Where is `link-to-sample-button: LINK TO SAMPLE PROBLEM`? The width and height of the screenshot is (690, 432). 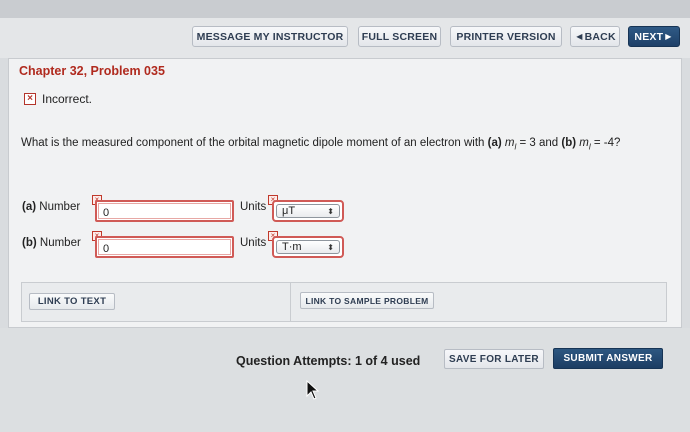
link-to-sample-button: LINK TO SAMPLE PROBLEM is located at coordinates (367, 300).